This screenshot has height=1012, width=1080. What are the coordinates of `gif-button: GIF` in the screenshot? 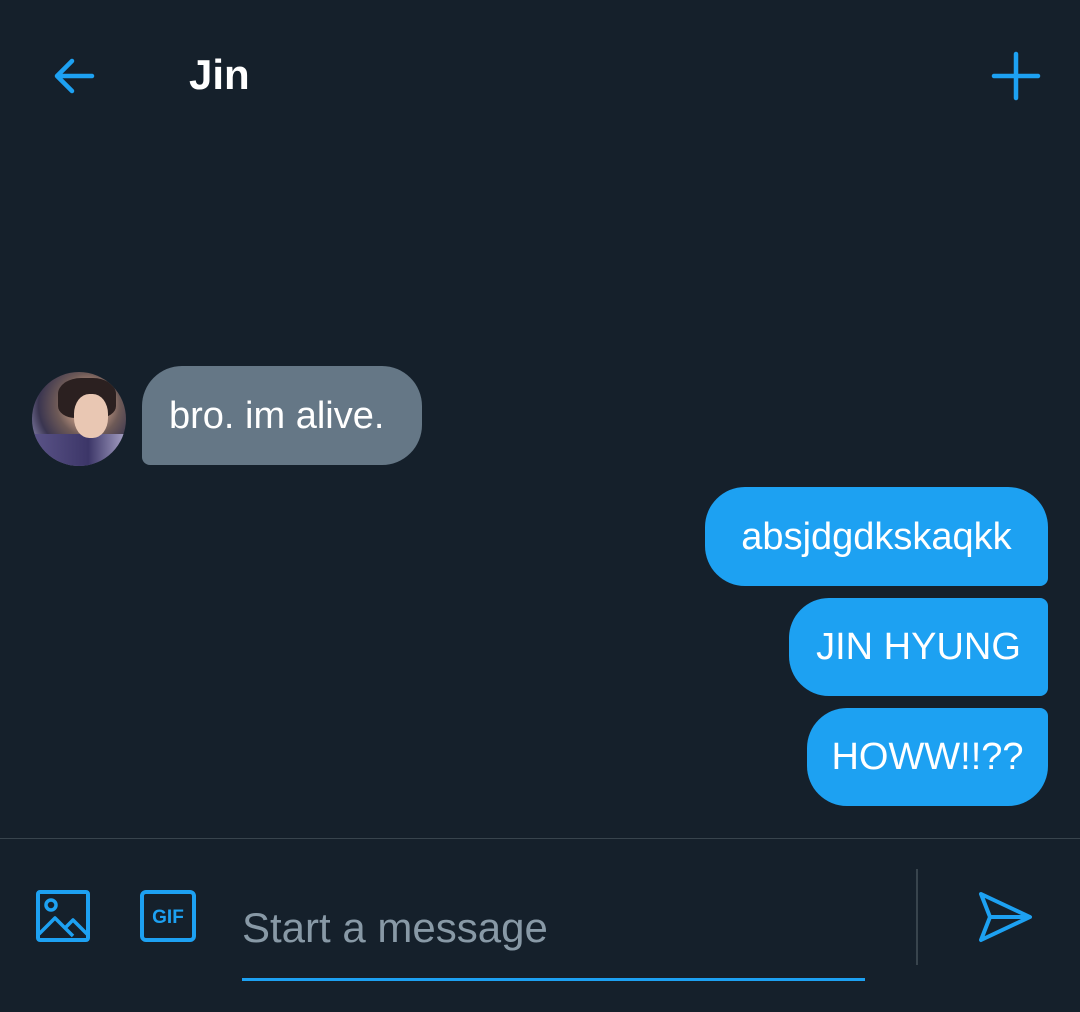 It's located at (168, 916).